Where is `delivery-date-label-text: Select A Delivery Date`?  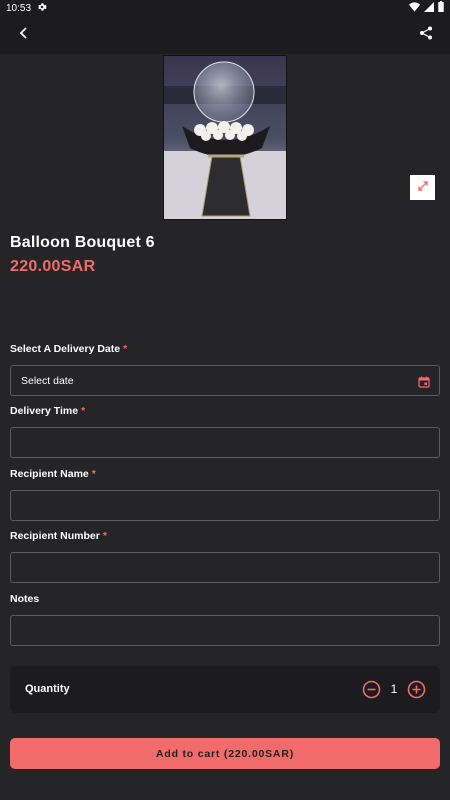
delivery-date-label-text: Select A Delivery Date is located at coordinates (65, 349).